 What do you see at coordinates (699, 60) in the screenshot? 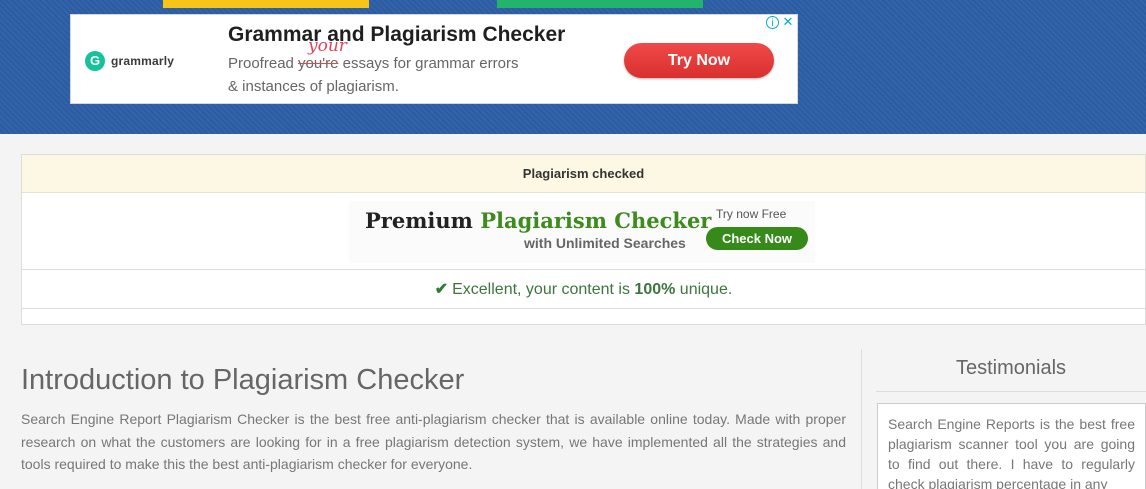
I see `ad-try-now-button: Try Now` at bounding box center [699, 60].